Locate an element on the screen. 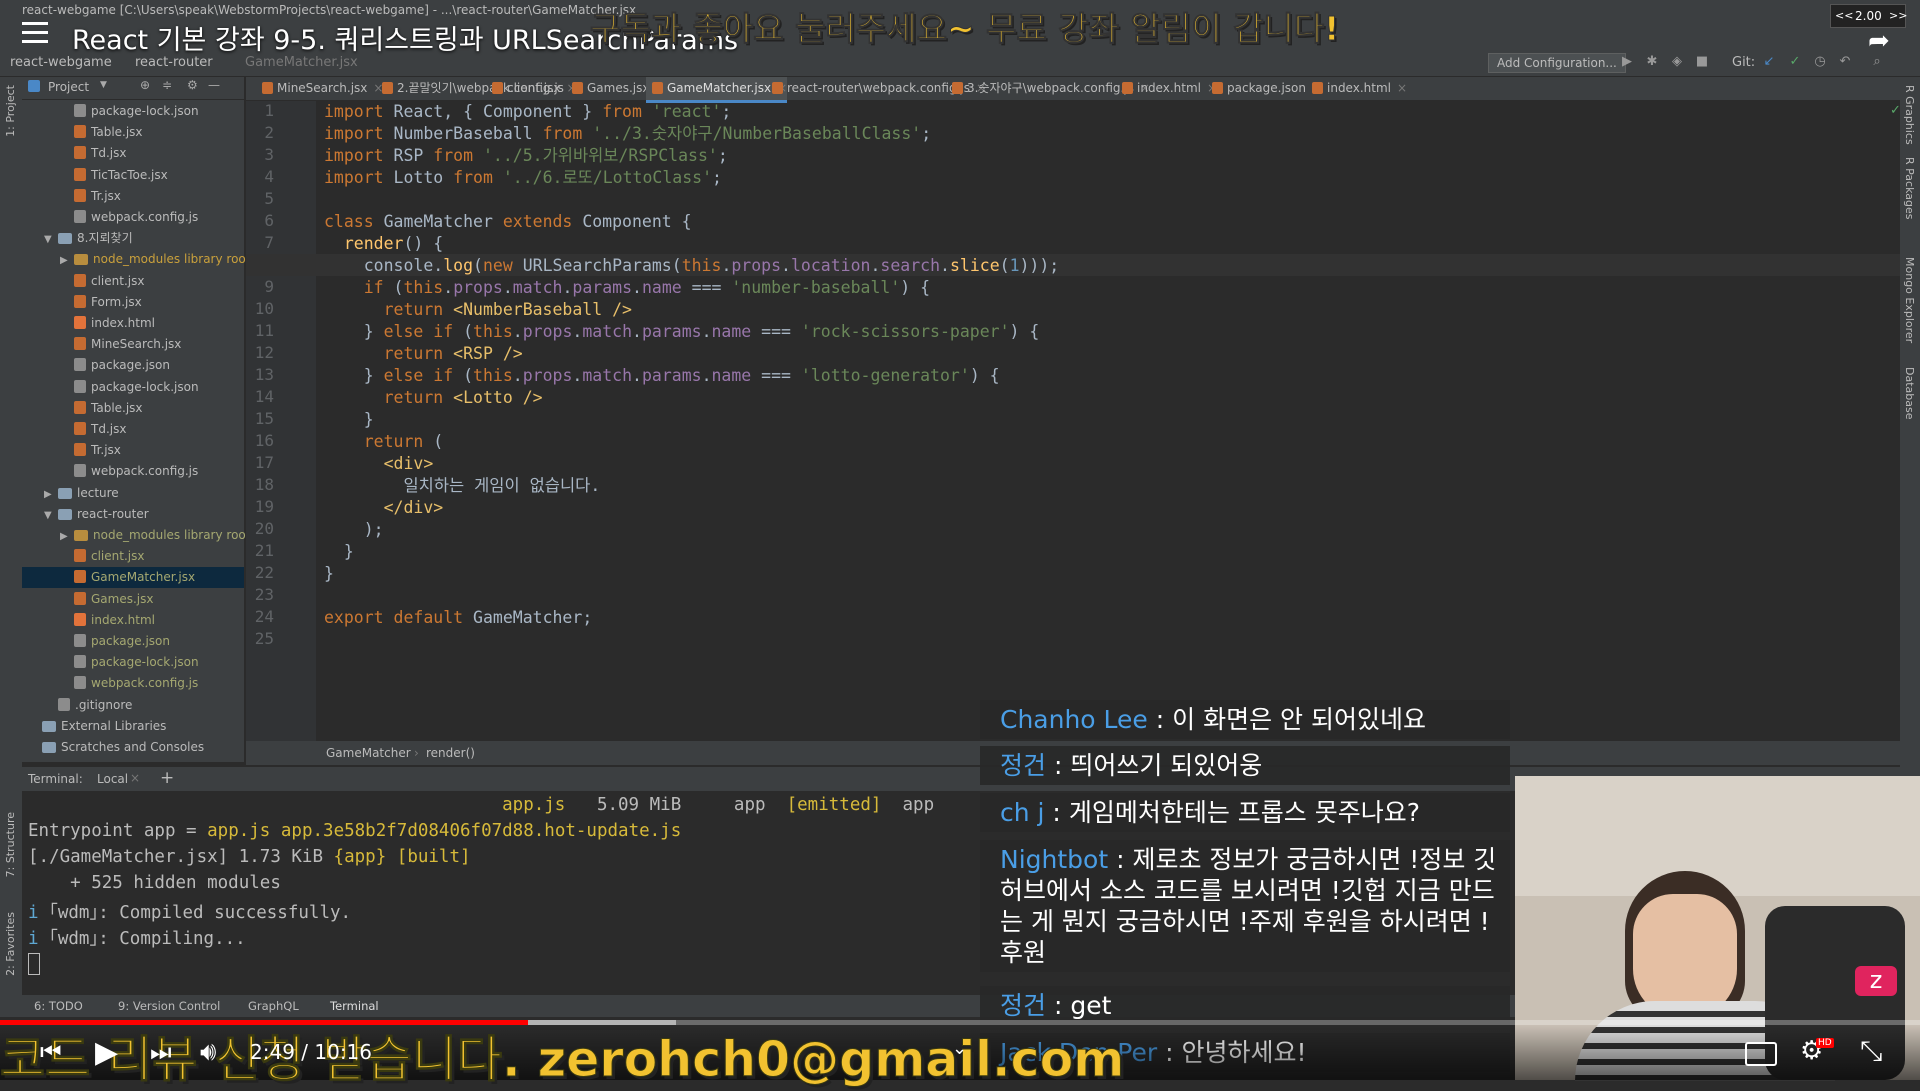 This screenshot has width=1920, height=1091. volume-icon: 🔊︎ is located at coordinates (208, 1052).